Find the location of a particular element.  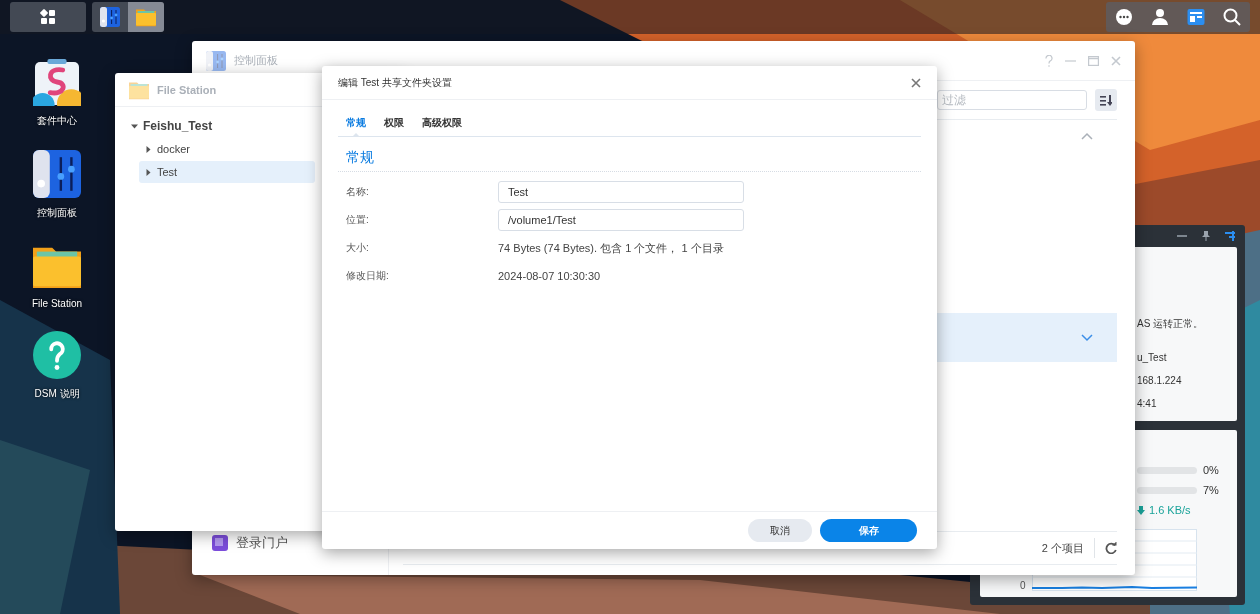

field-label: 名称: is located at coordinates (358, 192).